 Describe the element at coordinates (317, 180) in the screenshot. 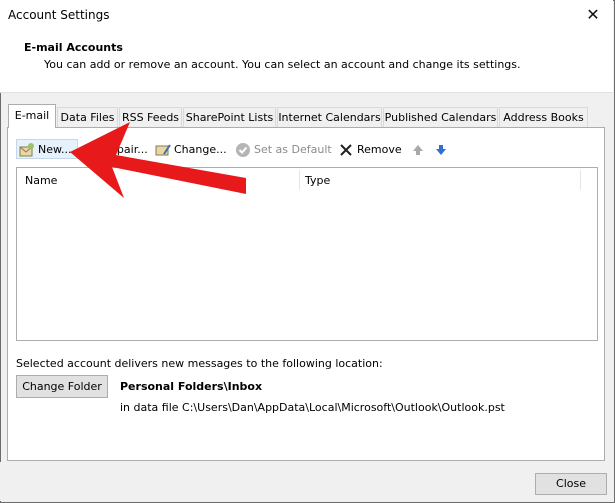

I see `column-header-type: Type` at that location.